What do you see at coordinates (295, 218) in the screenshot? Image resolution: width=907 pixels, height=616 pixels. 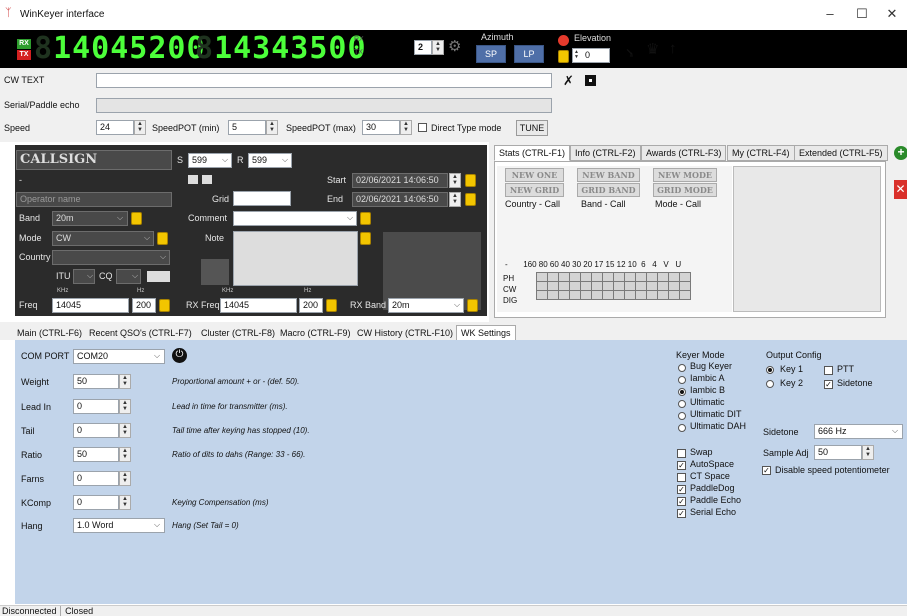 I see `comment-select` at bounding box center [295, 218].